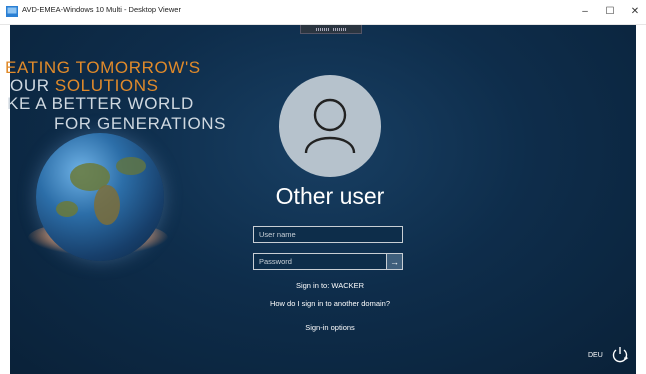  I want to click on login-user-title: Other user, so click(330, 196).